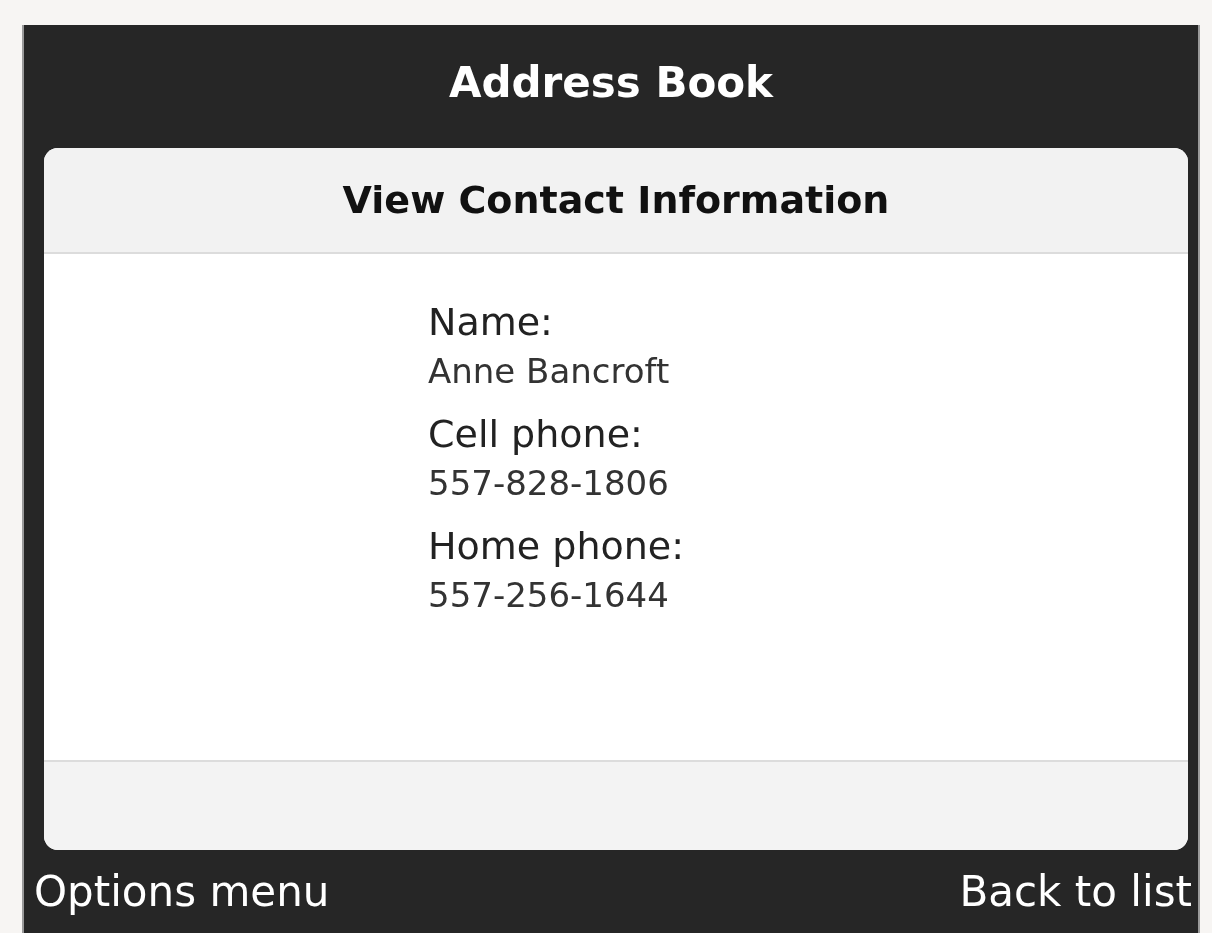 The image size is (1212, 933). Describe the element at coordinates (611, 82) in the screenshot. I see `app-title: Address Book` at that location.